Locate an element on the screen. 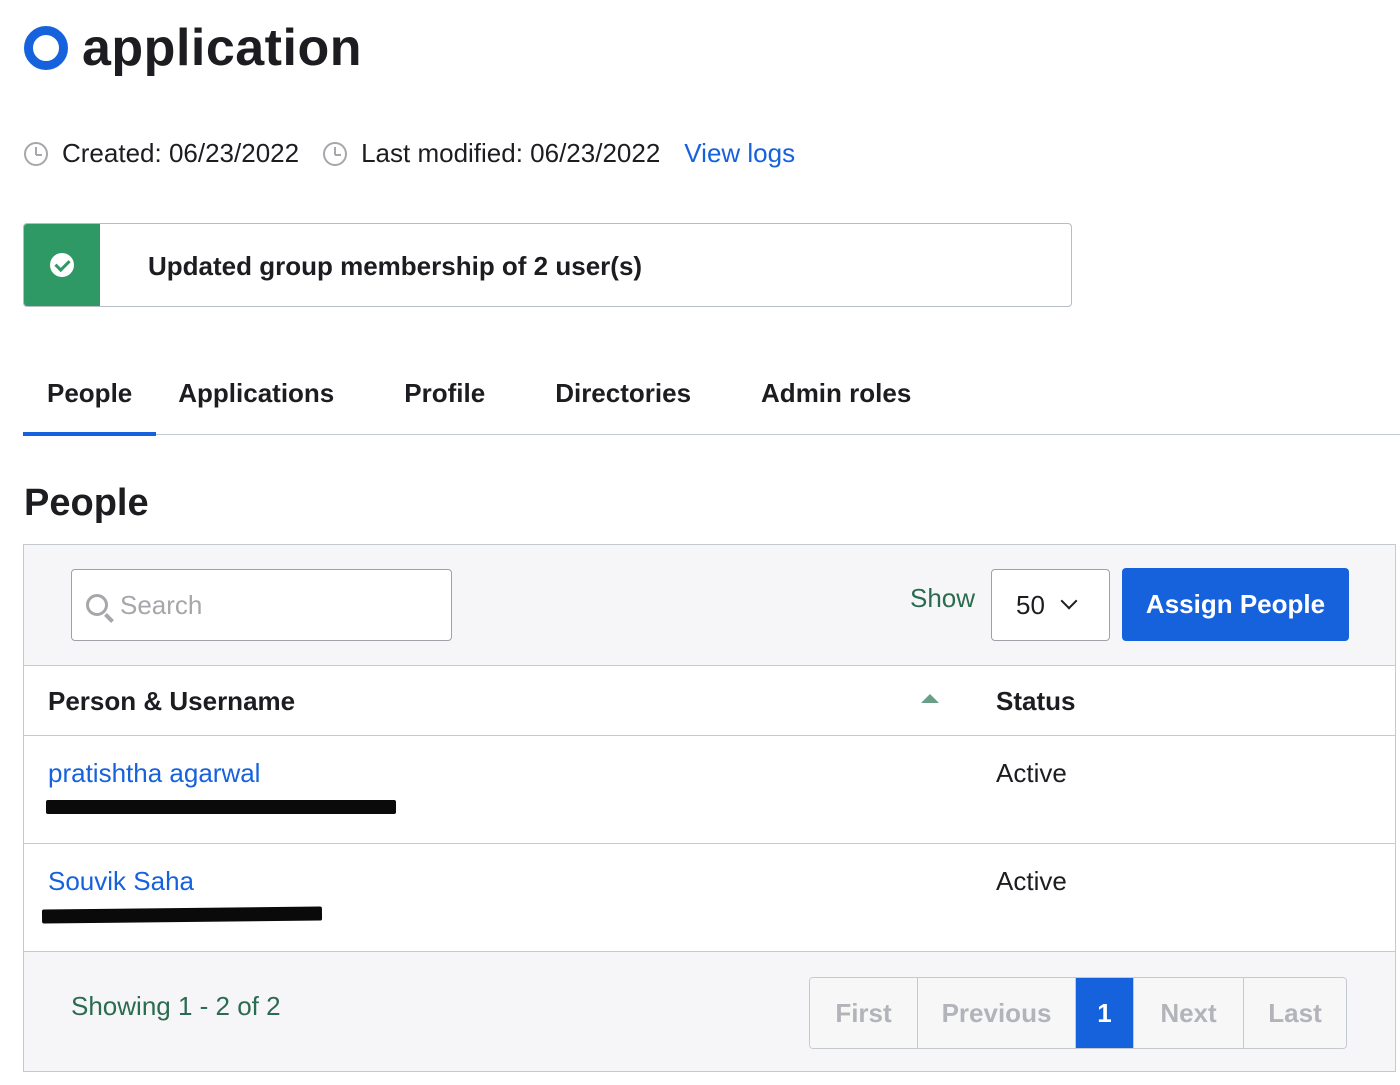 The height and width of the screenshot is (1085, 1400). check-circle-icon is located at coordinates (62, 265).